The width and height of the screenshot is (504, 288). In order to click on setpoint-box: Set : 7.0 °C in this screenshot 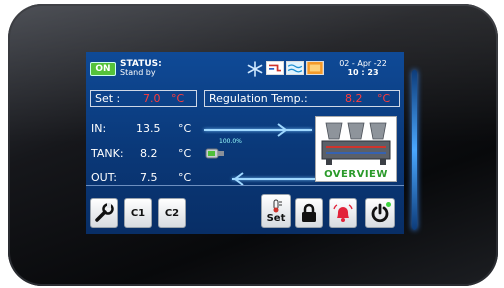, I will do `click(143, 98)`.